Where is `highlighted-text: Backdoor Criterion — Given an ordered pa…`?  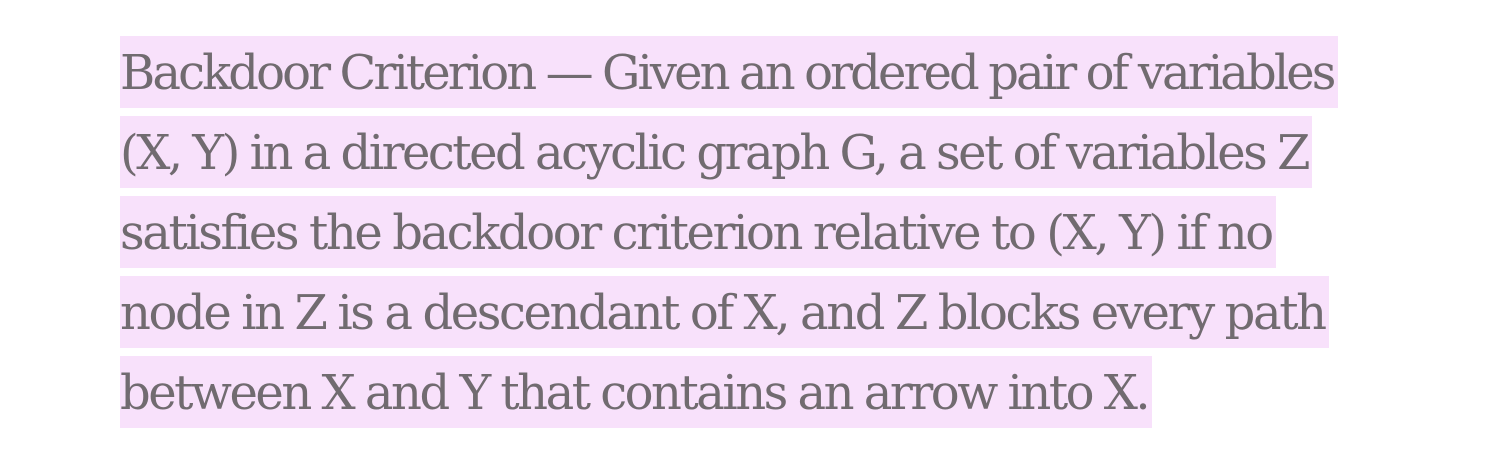 highlighted-text: Backdoor Criterion — Given an ordered pa… is located at coordinates (729, 72).